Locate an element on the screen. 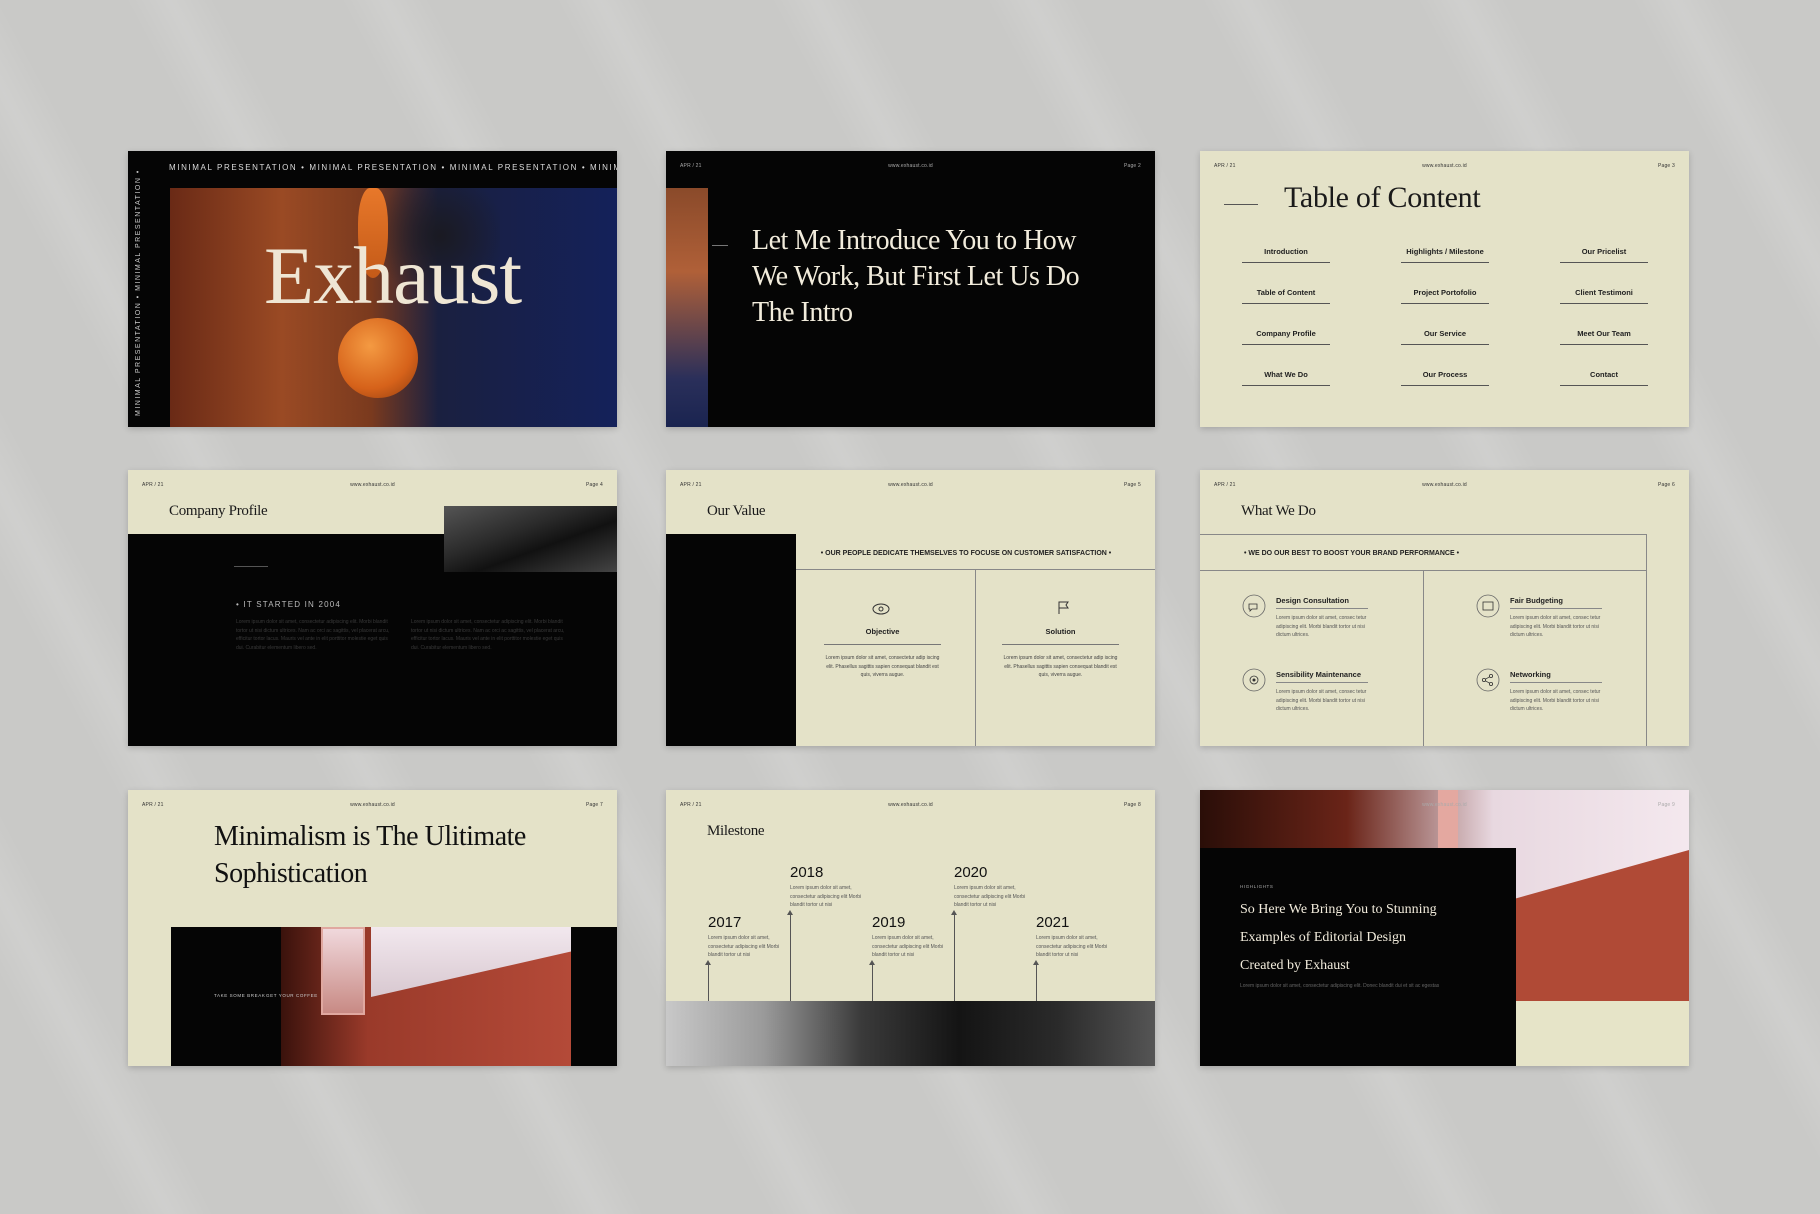  window-frame is located at coordinates (343, 971).